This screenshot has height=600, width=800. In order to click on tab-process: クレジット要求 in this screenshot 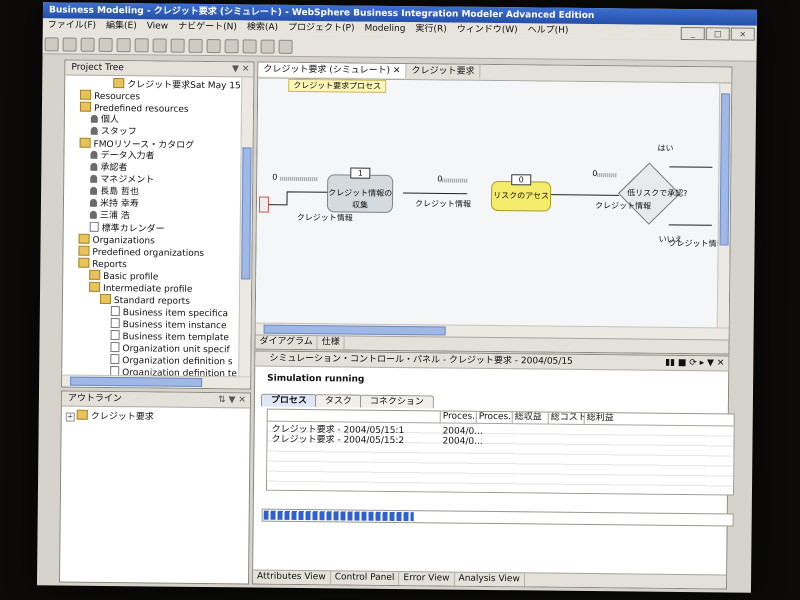, I will do `click(443, 71)`.